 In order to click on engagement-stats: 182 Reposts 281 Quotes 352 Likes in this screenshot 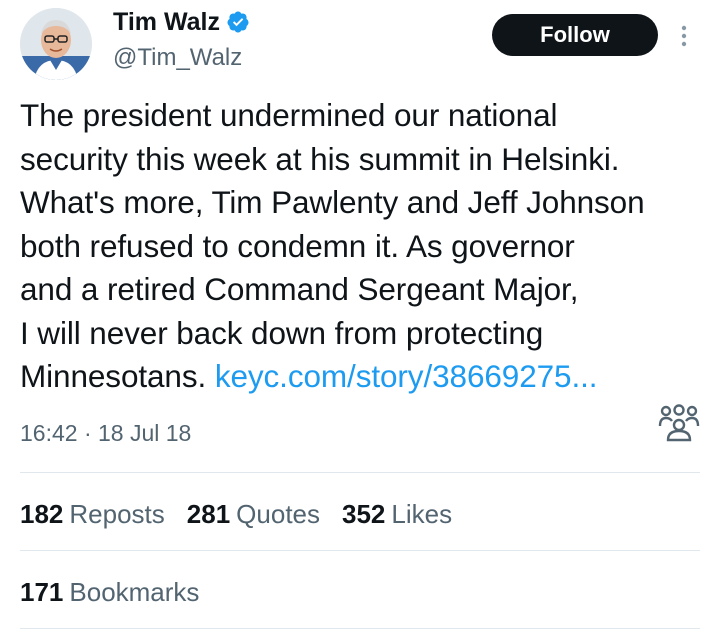, I will do `click(247, 514)`.